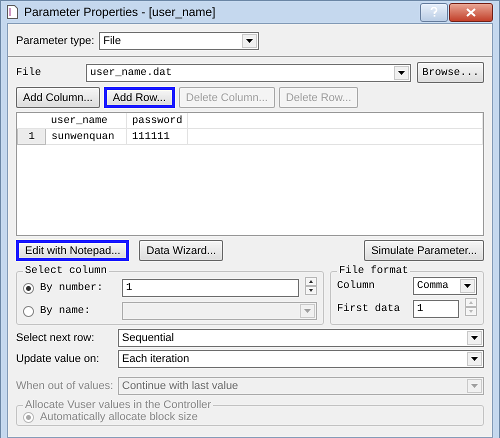  I want to click on field-label: First data, so click(369, 309).